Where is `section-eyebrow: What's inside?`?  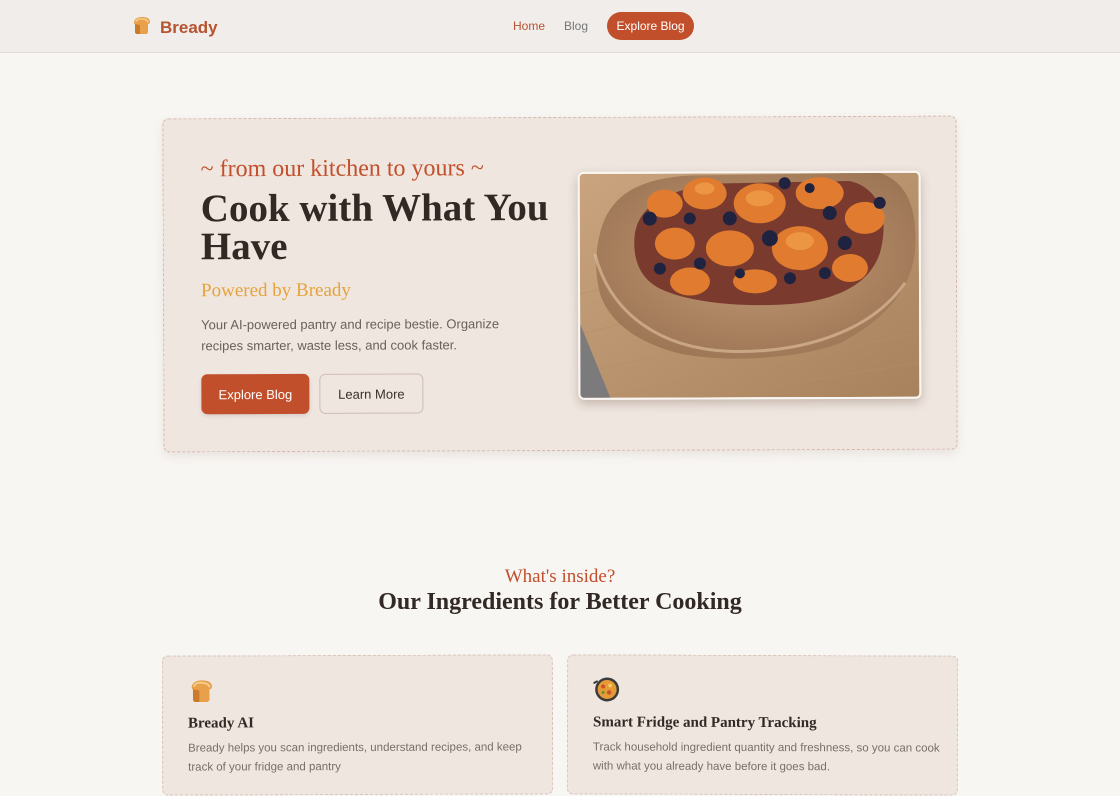 section-eyebrow: What's inside? is located at coordinates (560, 576).